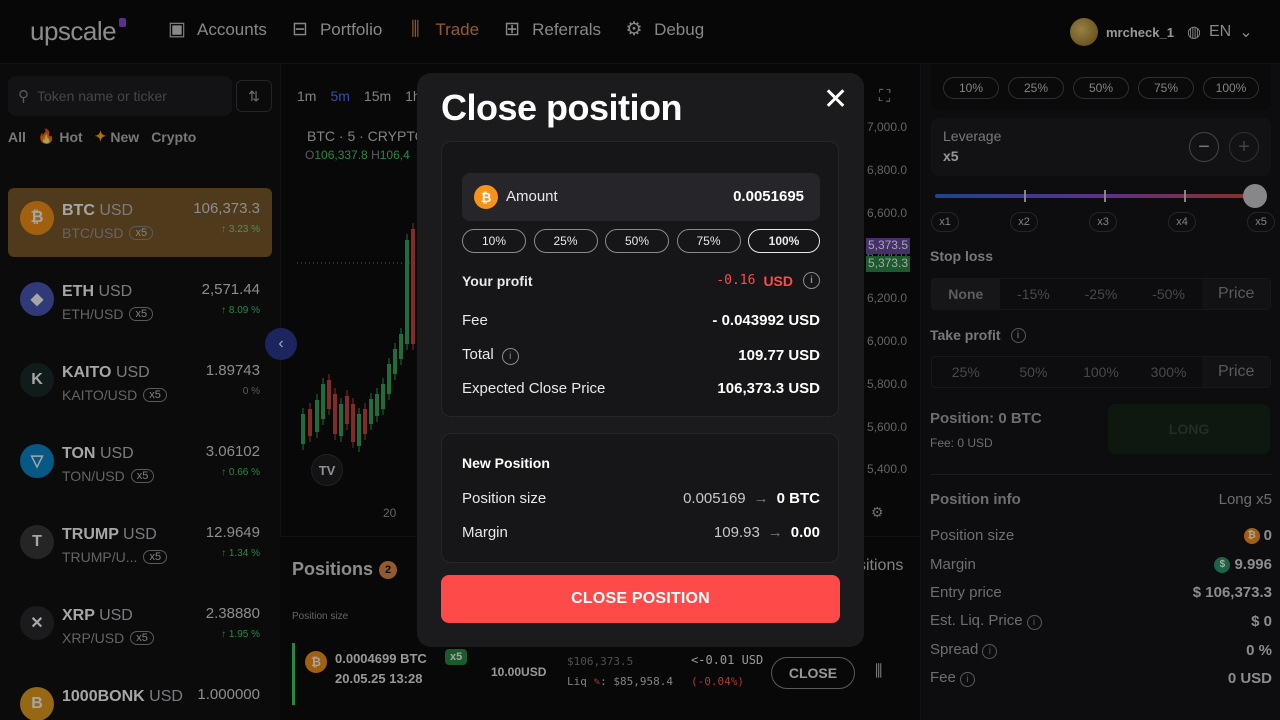  I want to click on margin-to: 0.00, so click(805, 532).